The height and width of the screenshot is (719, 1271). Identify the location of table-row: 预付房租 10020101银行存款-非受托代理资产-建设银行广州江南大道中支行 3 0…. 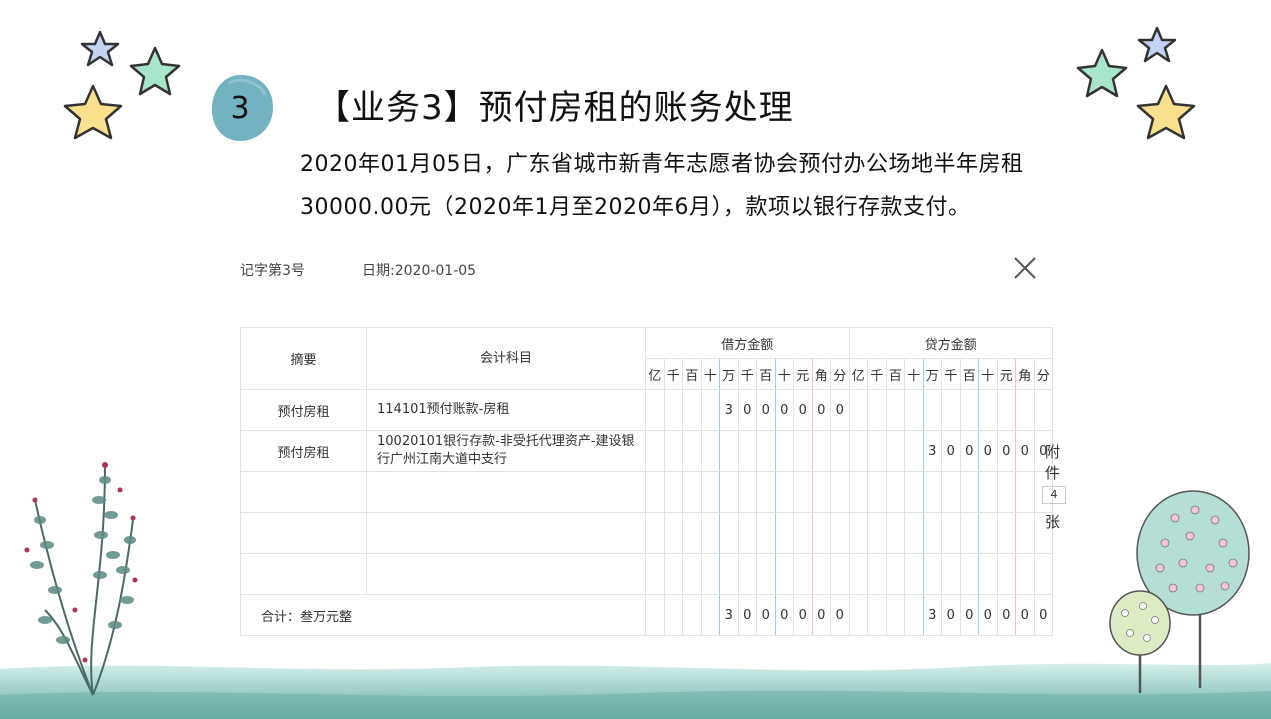
(646, 451).